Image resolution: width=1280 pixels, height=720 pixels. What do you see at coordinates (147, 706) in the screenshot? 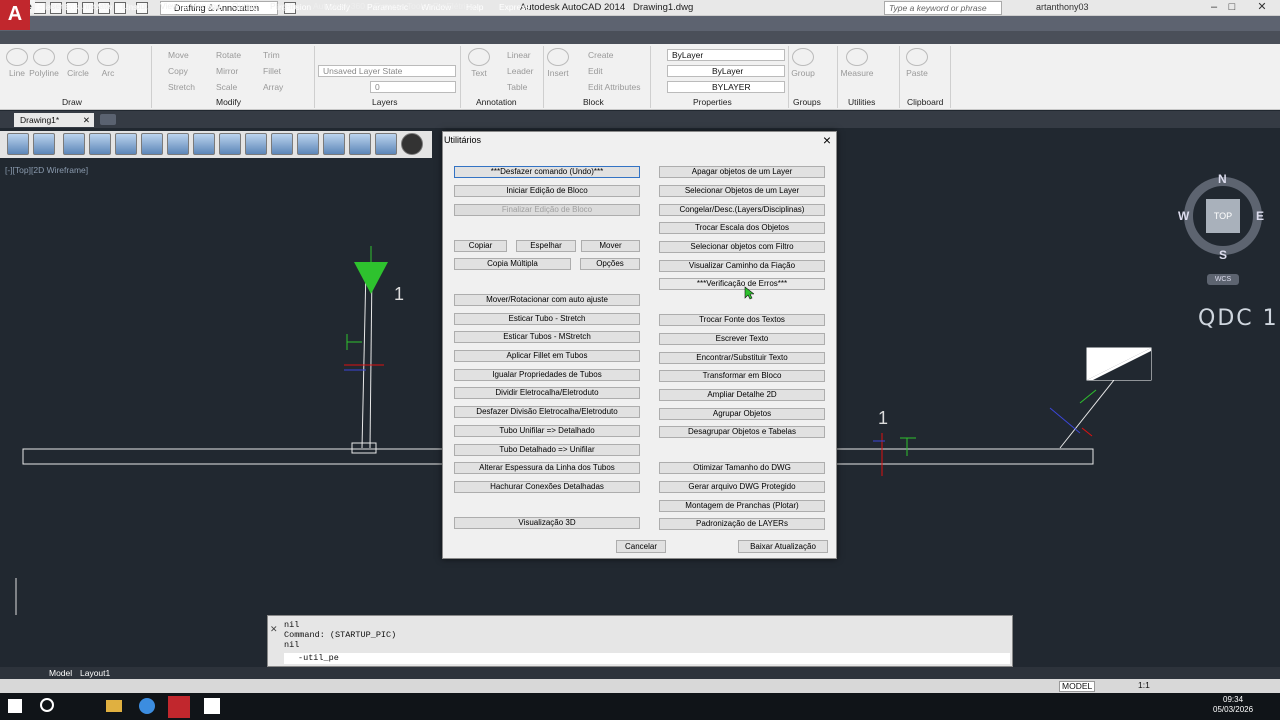
I see `chrome-icon` at bounding box center [147, 706].